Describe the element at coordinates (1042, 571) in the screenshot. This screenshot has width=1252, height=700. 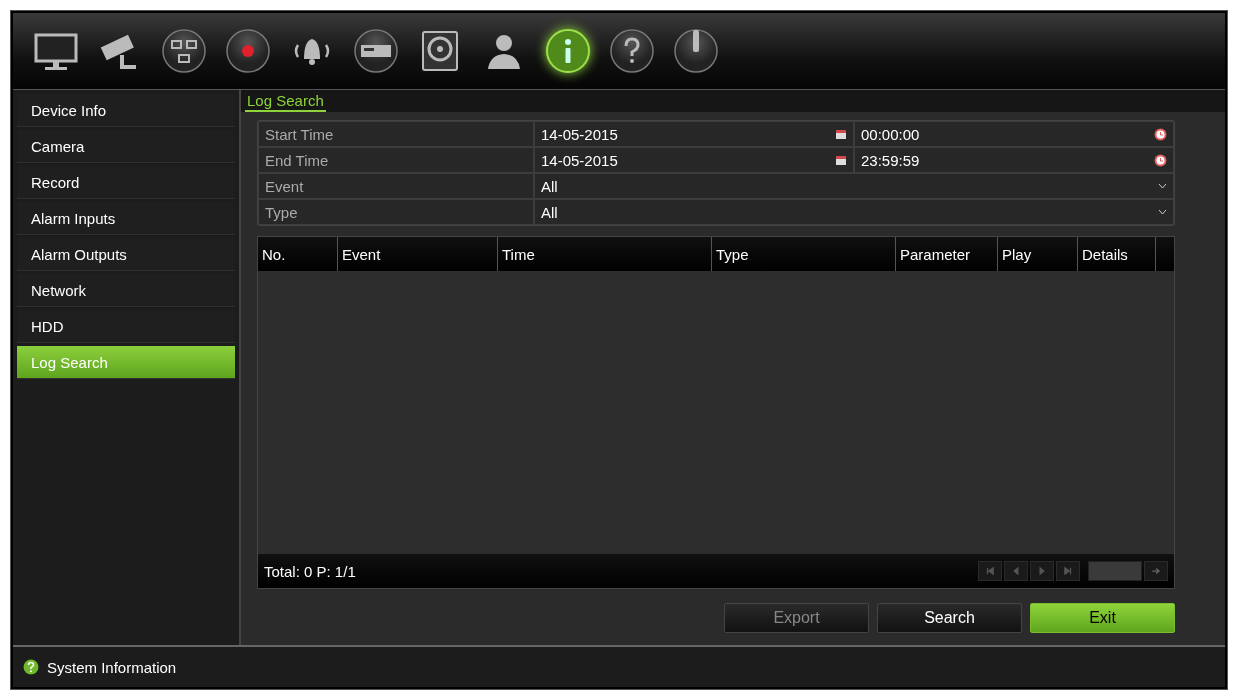
I see `next-page-icon` at that location.